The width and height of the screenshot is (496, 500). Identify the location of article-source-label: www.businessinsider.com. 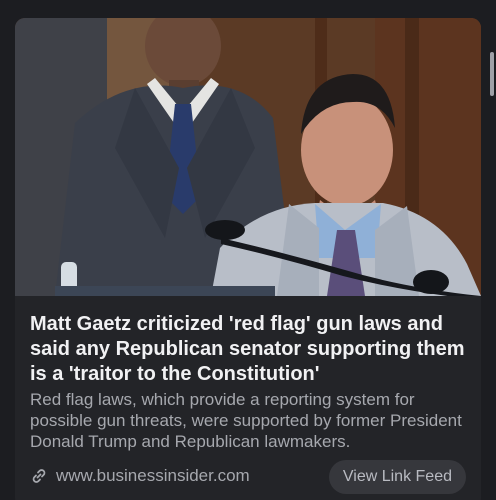
(153, 475).